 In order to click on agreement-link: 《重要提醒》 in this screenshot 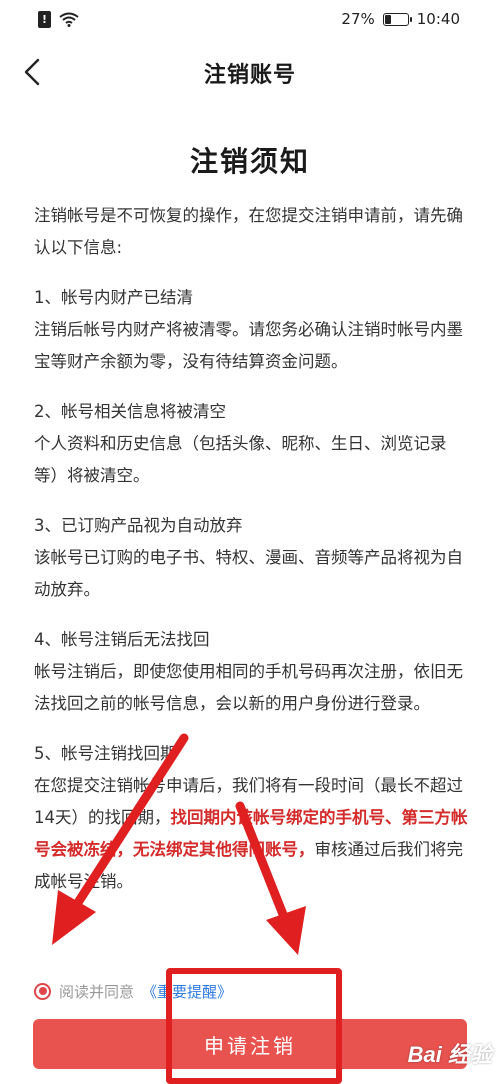, I will do `click(187, 991)`.